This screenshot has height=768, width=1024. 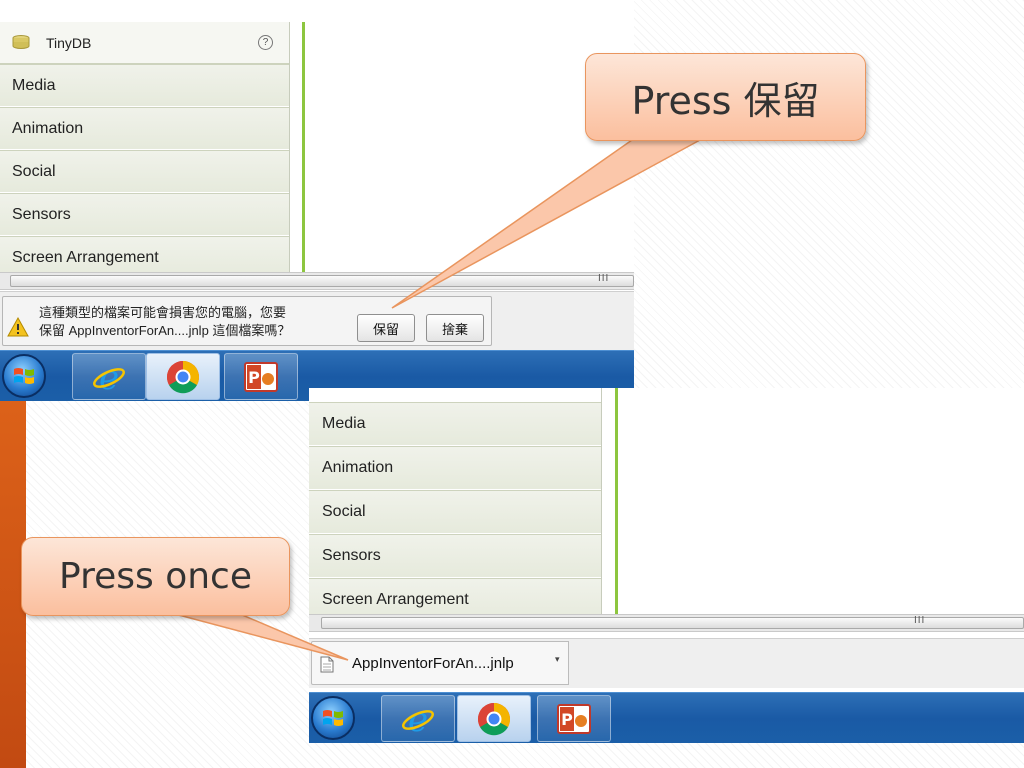 I want to click on chevron-down-icon: ▾, so click(x=557, y=659).